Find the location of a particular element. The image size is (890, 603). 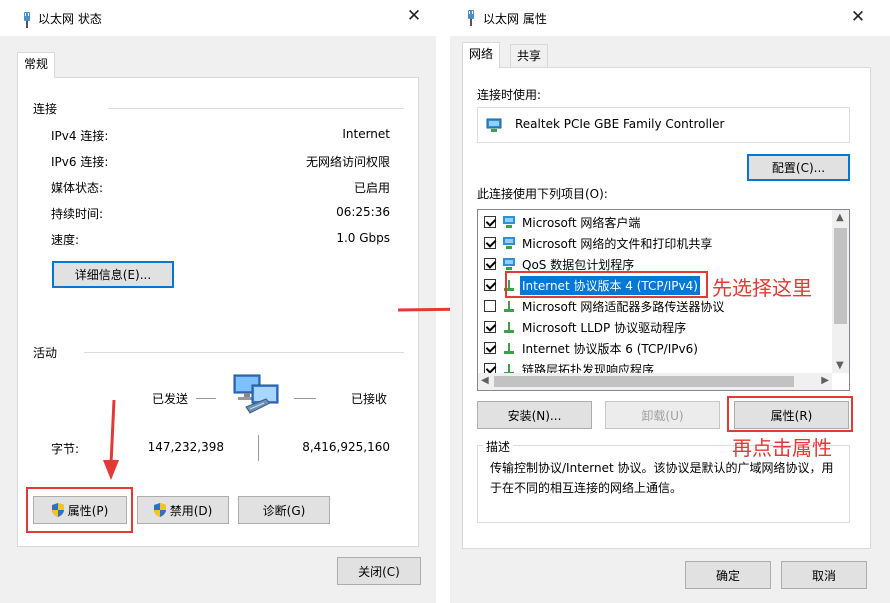

horizontal-scrollbar: ◀ ▶ is located at coordinates (655, 381).